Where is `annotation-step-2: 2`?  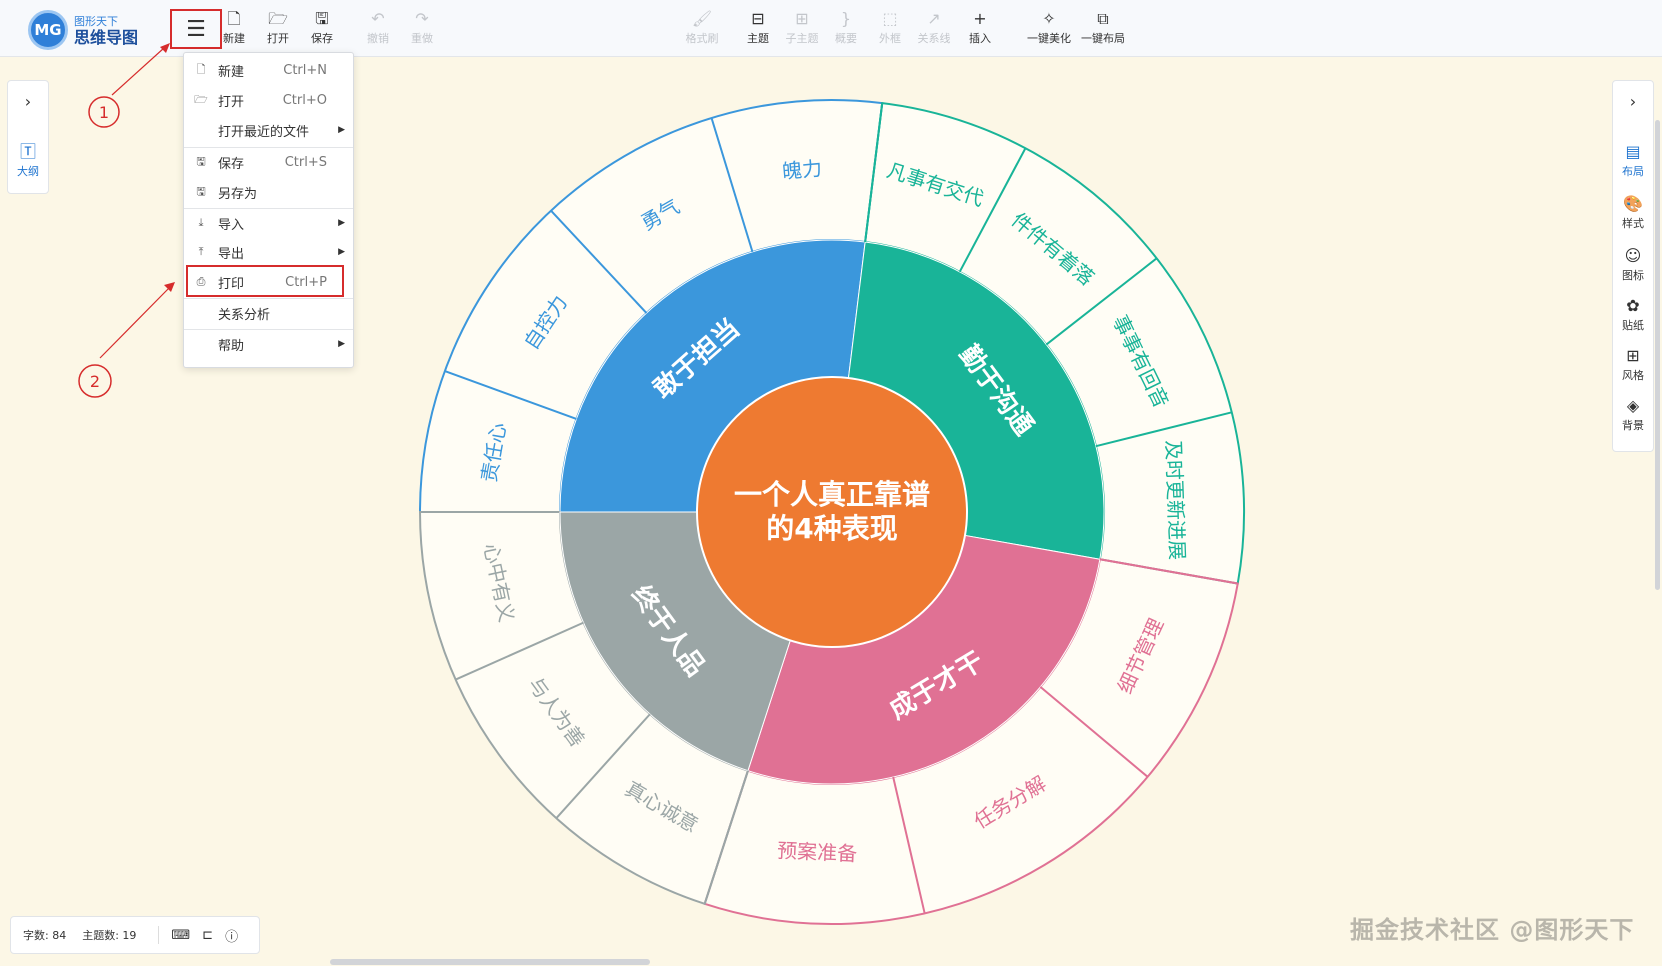 annotation-step-2: 2 is located at coordinates (95, 381).